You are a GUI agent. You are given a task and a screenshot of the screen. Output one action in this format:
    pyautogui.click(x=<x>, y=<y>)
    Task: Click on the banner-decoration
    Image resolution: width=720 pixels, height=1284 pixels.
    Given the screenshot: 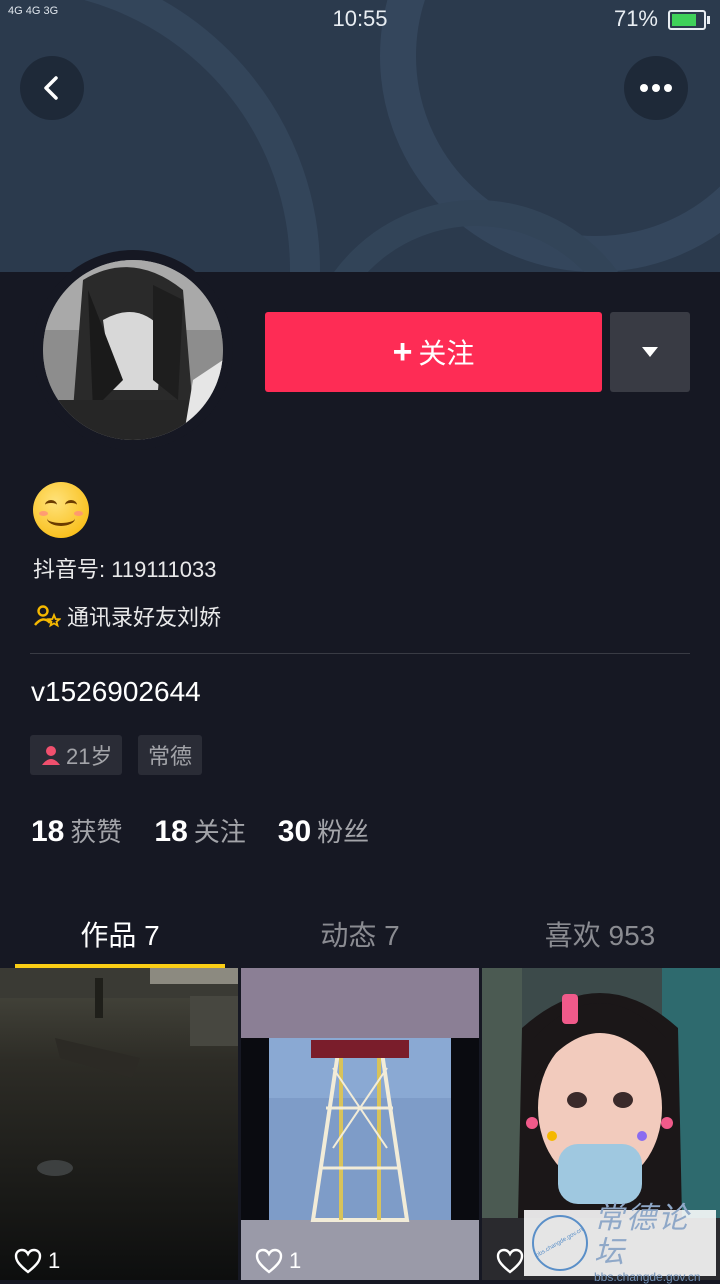 What is the action you would take?
    pyautogui.click(x=160, y=136)
    